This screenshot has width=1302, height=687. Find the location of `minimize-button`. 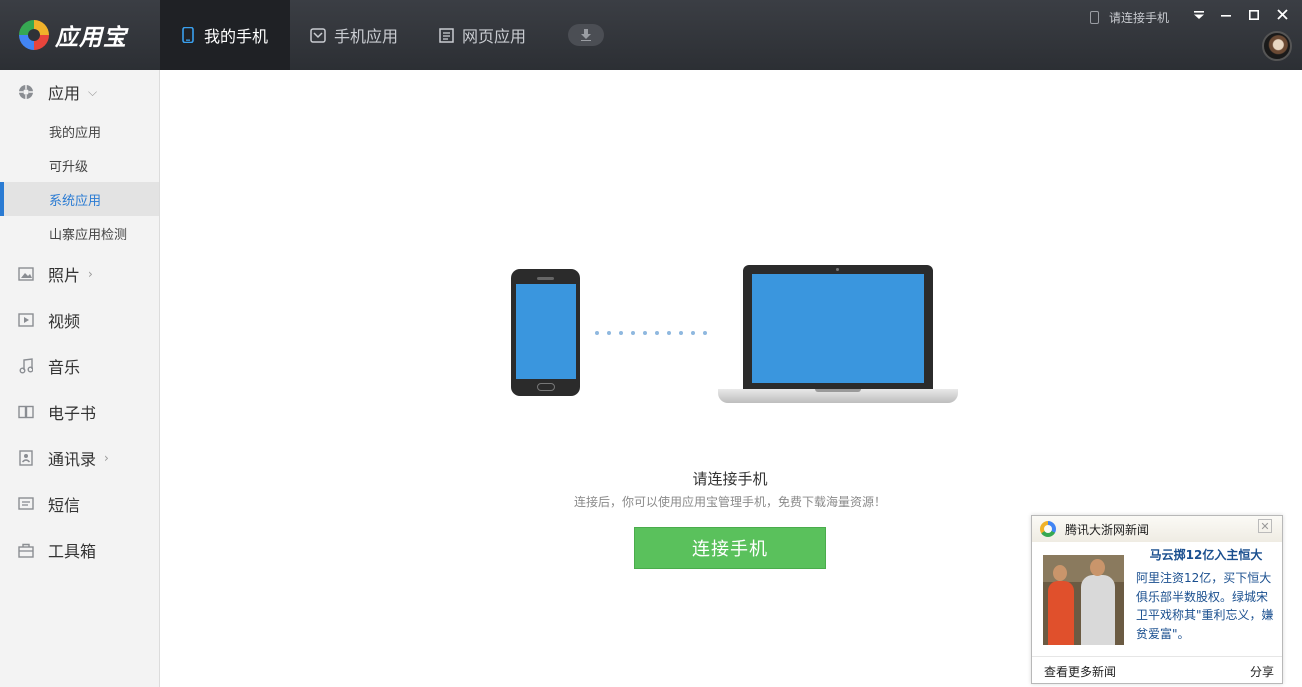

minimize-button is located at coordinates (1226, 16).